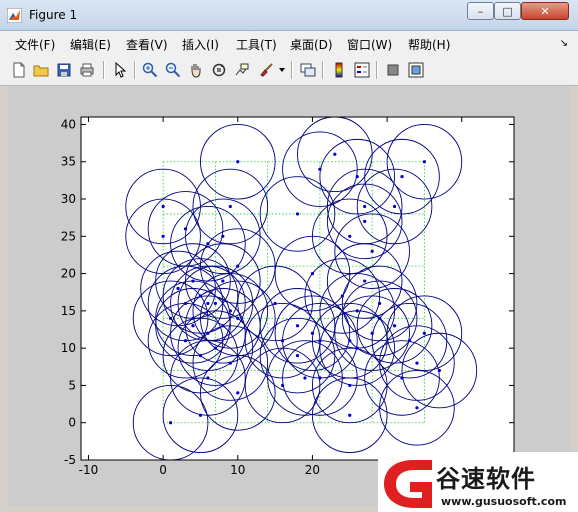 Image resolution: width=578 pixels, height=512 pixels. What do you see at coordinates (72, 385) in the screenshot?
I see `y-tick-label: 5` at bounding box center [72, 385].